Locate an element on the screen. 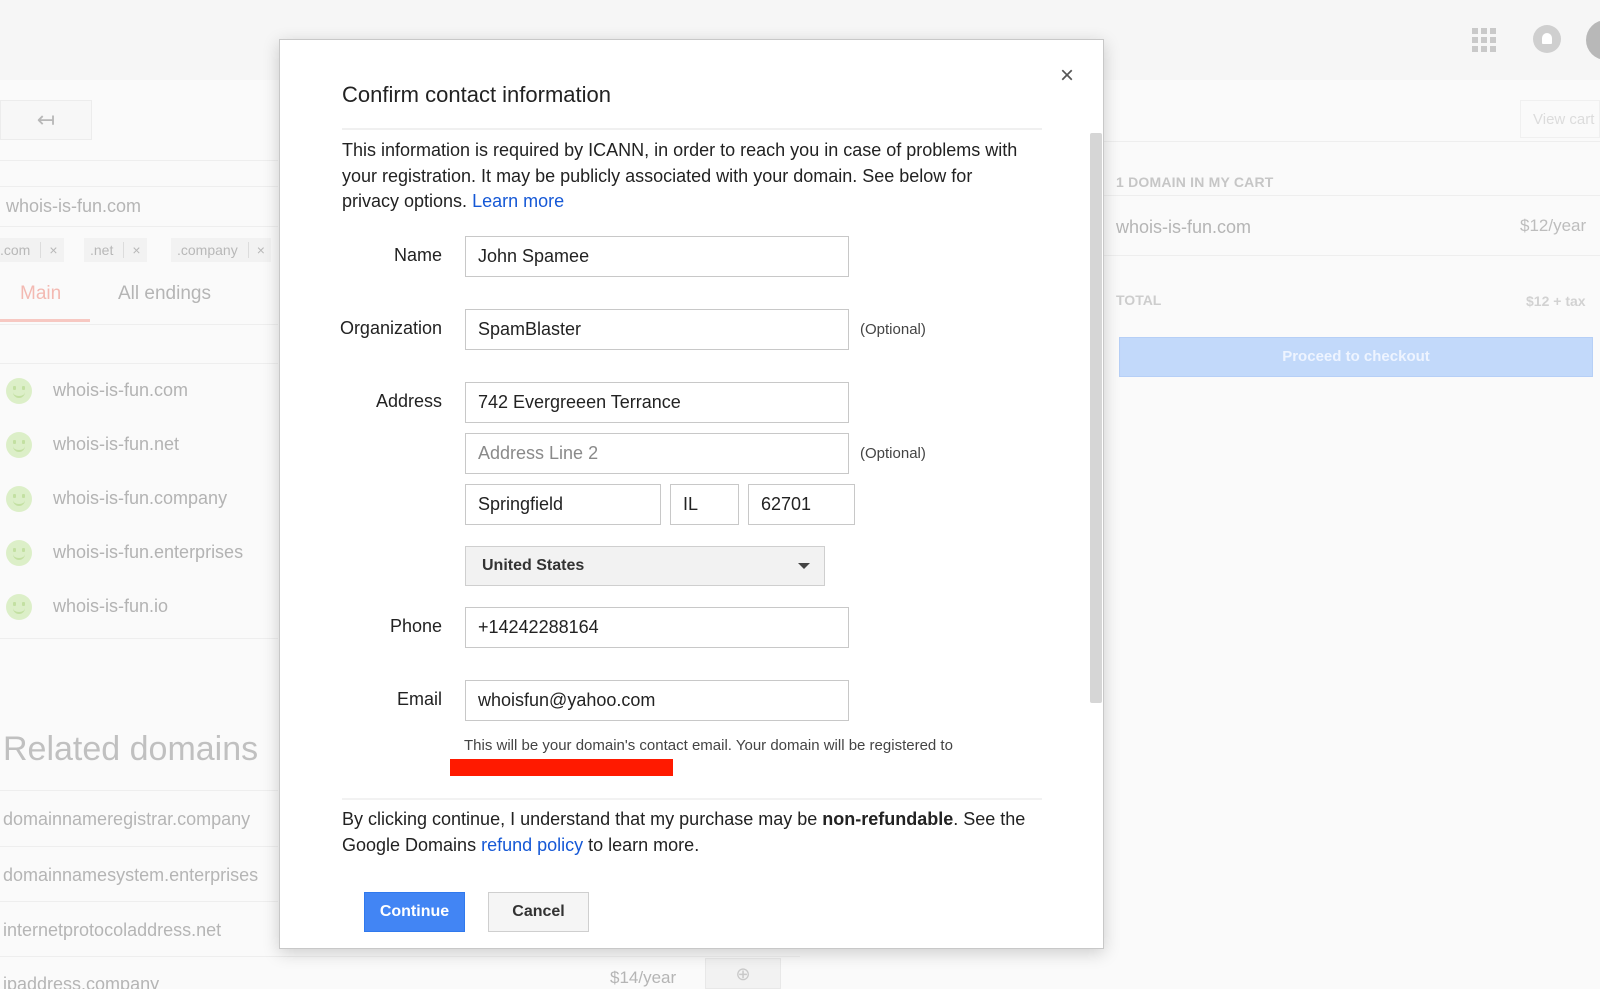 The height and width of the screenshot is (989, 1600). phone-field is located at coordinates (657, 627).